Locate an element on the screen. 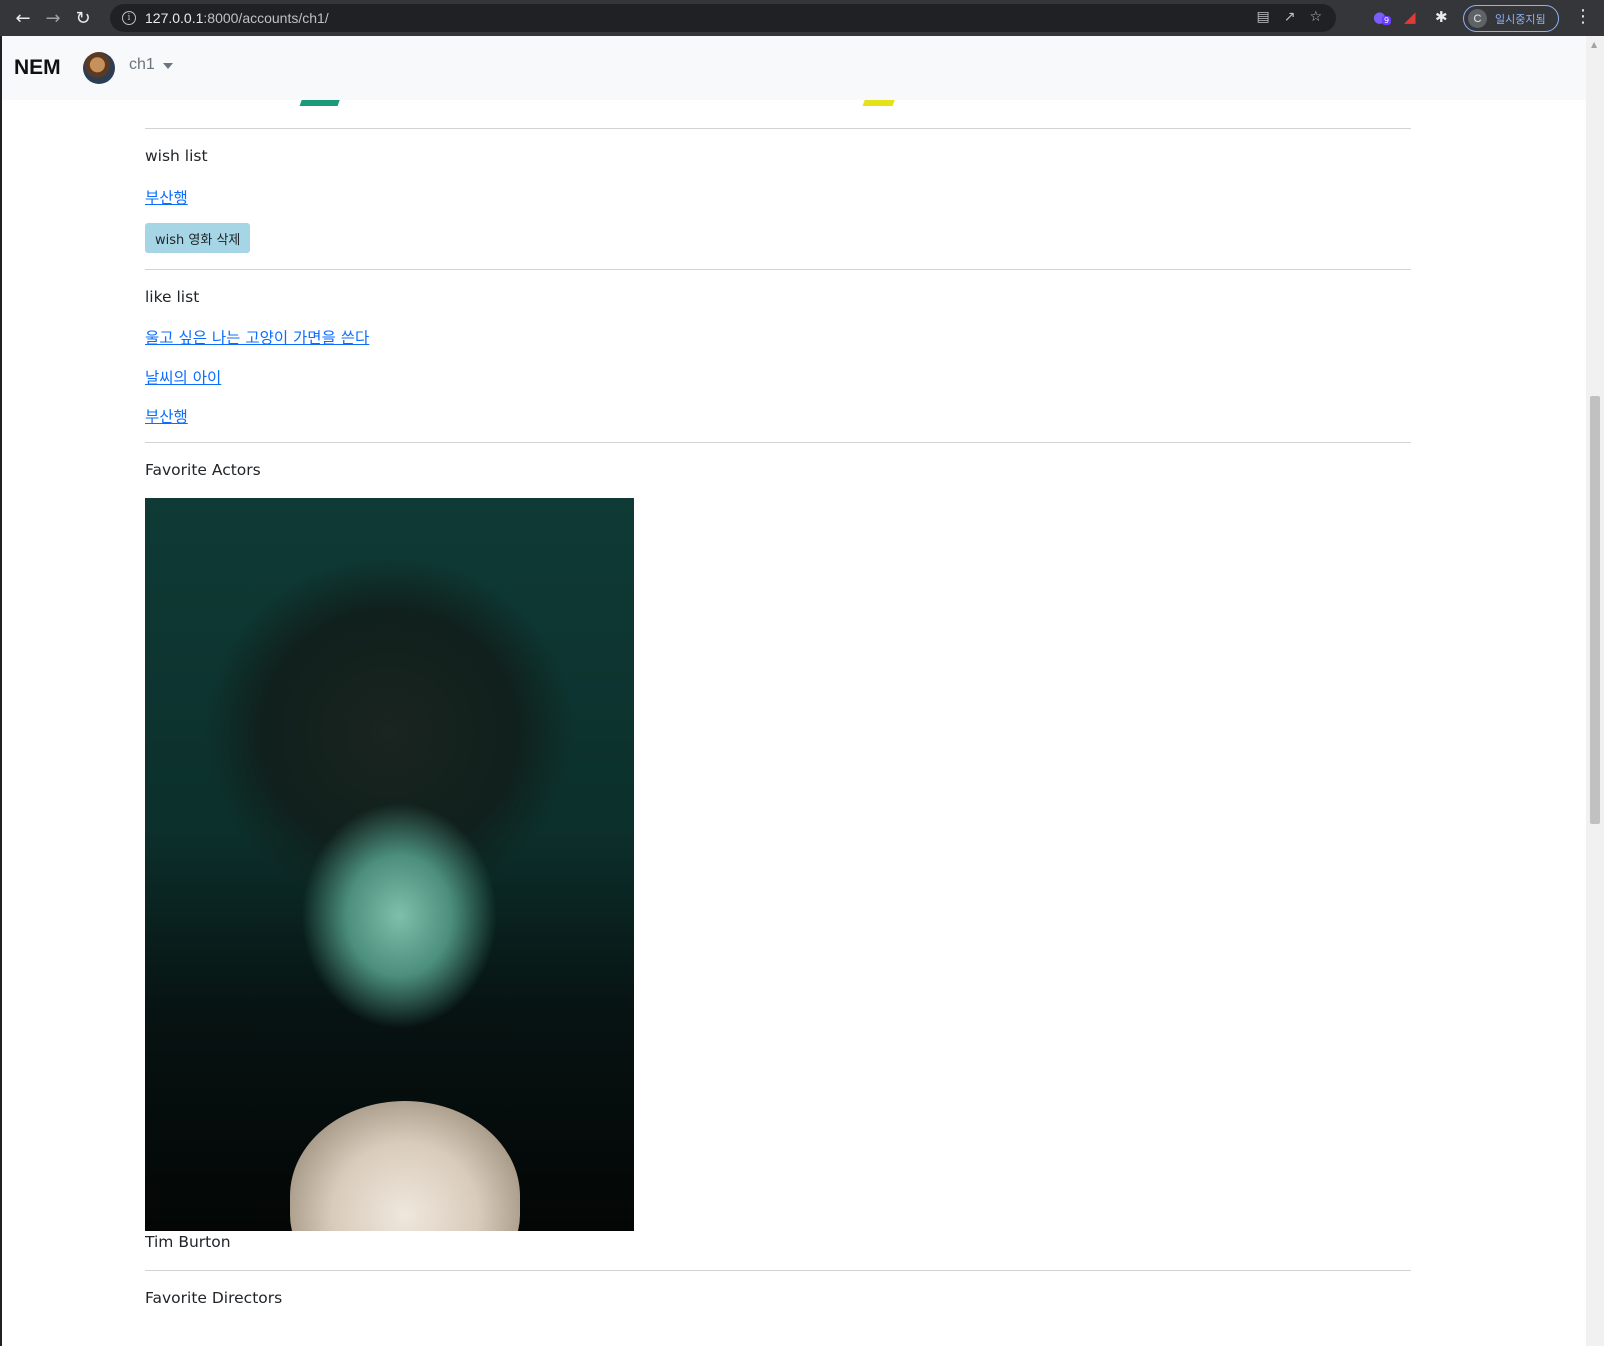  menu-kebab-icon: ⋮ is located at coordinates (1583, 16).